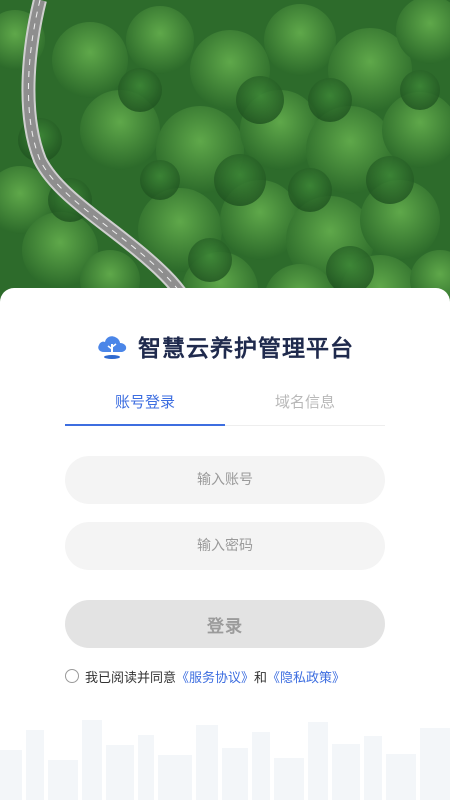 Image resolution: width=450 pixels, height=800 pixels. I want to click on login-tabs: 账号登录 域名信息, so click(225, 403).